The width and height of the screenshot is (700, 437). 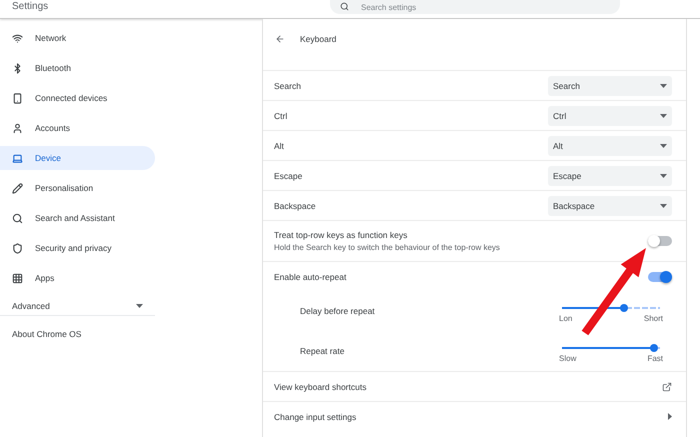 I want to click on pencil-icon, so click(x=17, y=188).